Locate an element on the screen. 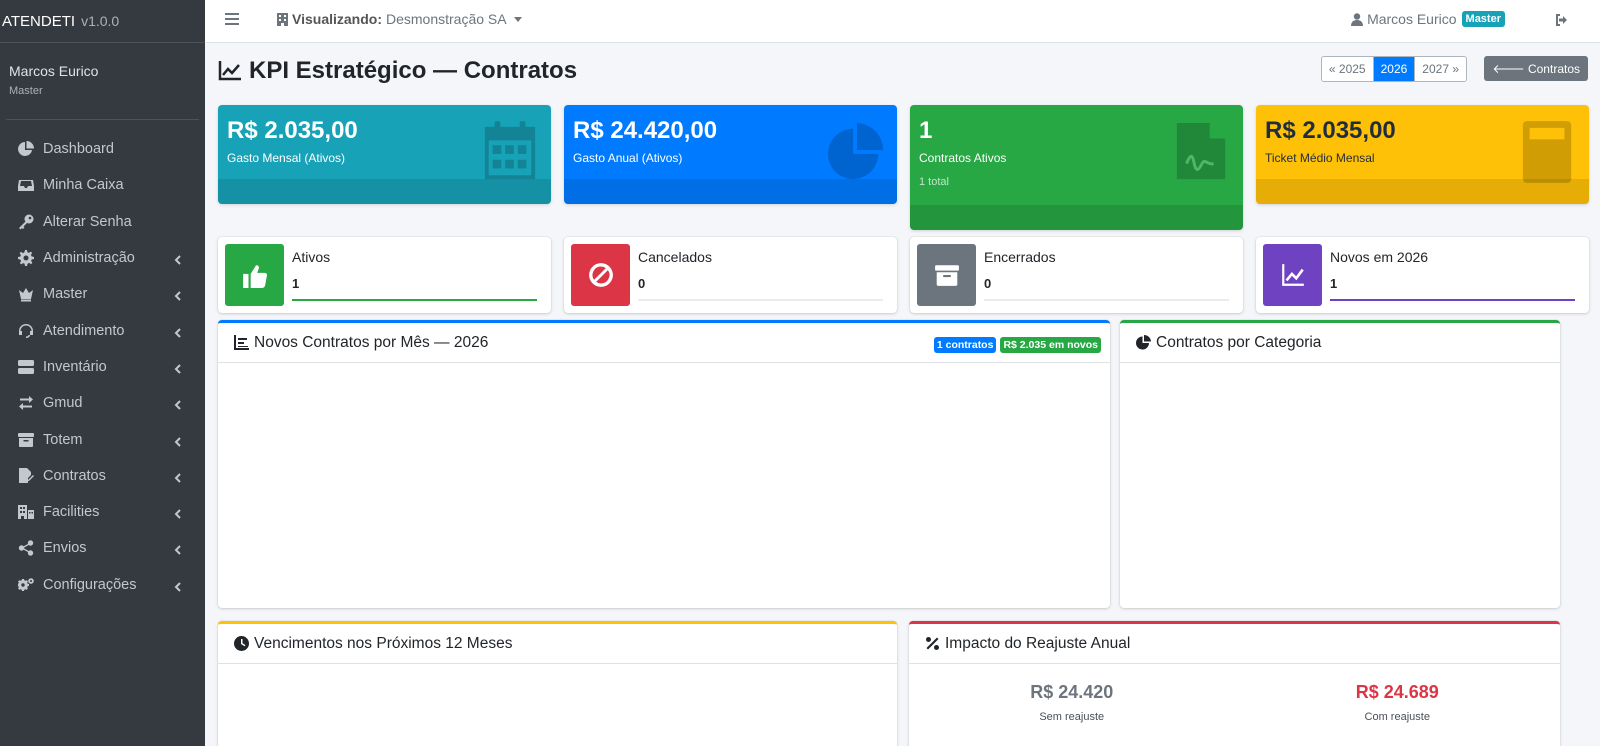 The image size is (1600, 746). sidebar-item-configuracoes: Configurações is located at coordinates (102, 585).